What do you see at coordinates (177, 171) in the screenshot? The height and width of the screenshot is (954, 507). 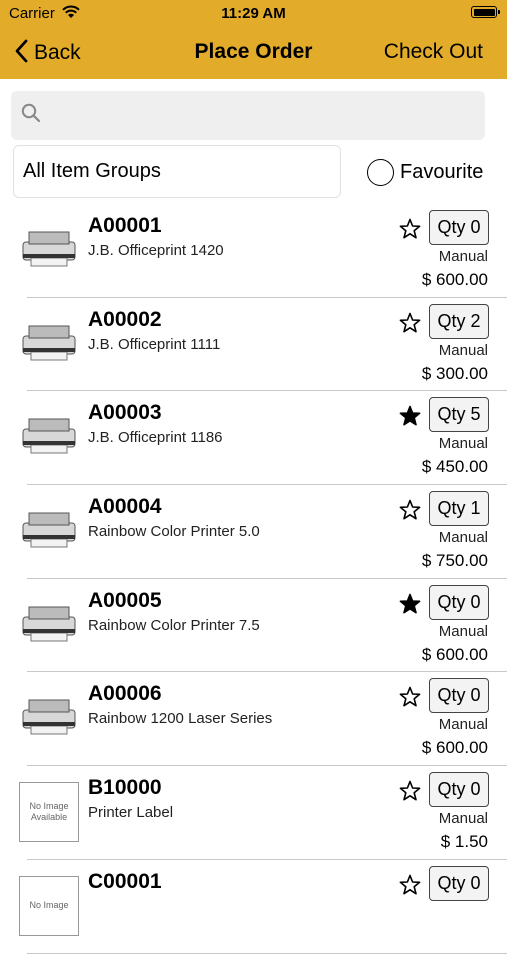 I see `item-group-dropdown: All Item Groups` at bounding box center [177, 171].